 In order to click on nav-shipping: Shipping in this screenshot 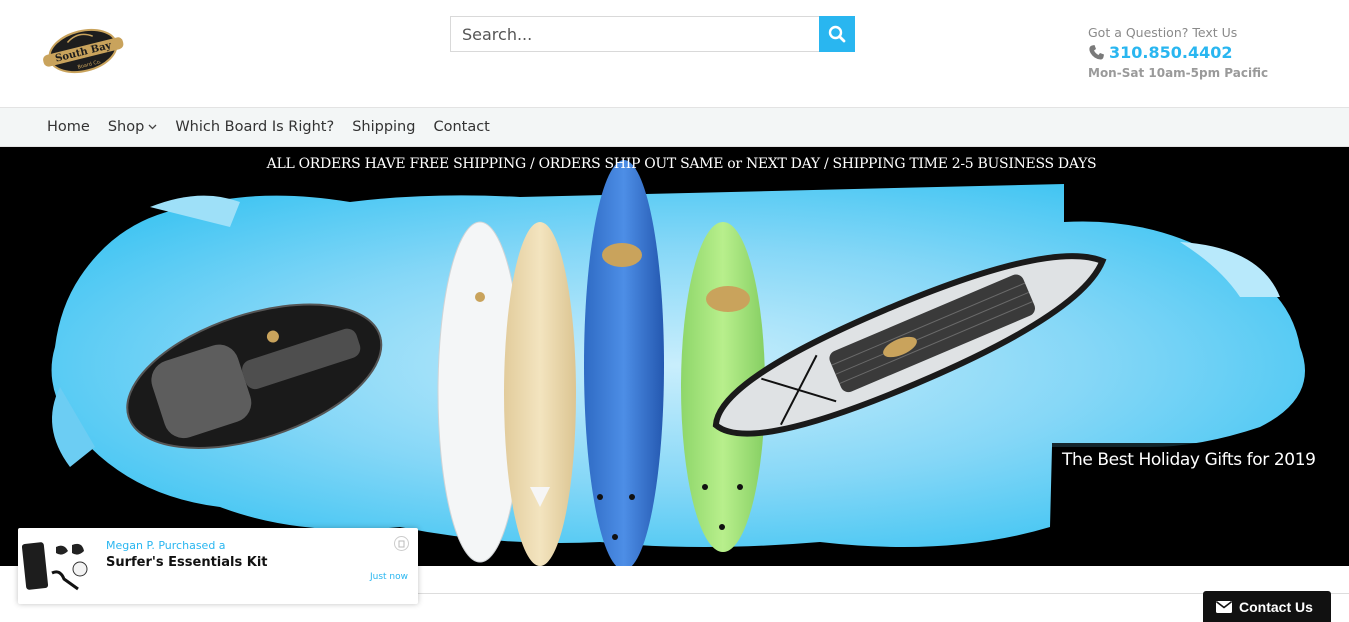, I will do `click(383, 127)`.